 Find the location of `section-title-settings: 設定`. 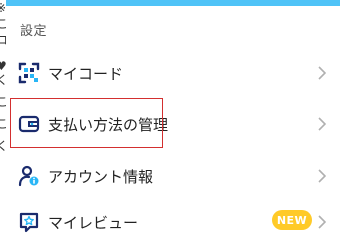

section-title-settings: 設定 is located at coordinates (34, 31).